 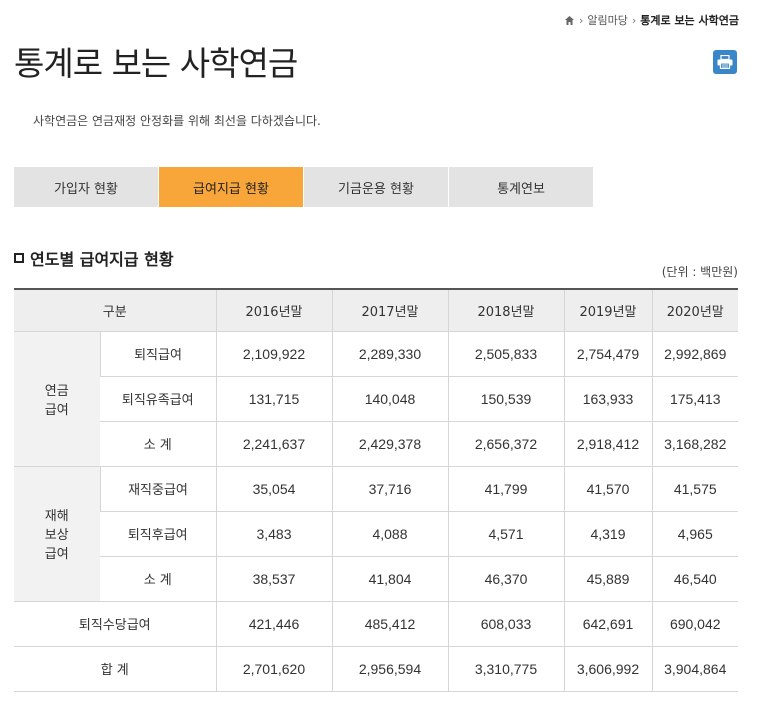 What do you see at coordinates (607, 354) in the screenshot?
I see `table-cell: 2,754,479` at bounding box center [607, 354].